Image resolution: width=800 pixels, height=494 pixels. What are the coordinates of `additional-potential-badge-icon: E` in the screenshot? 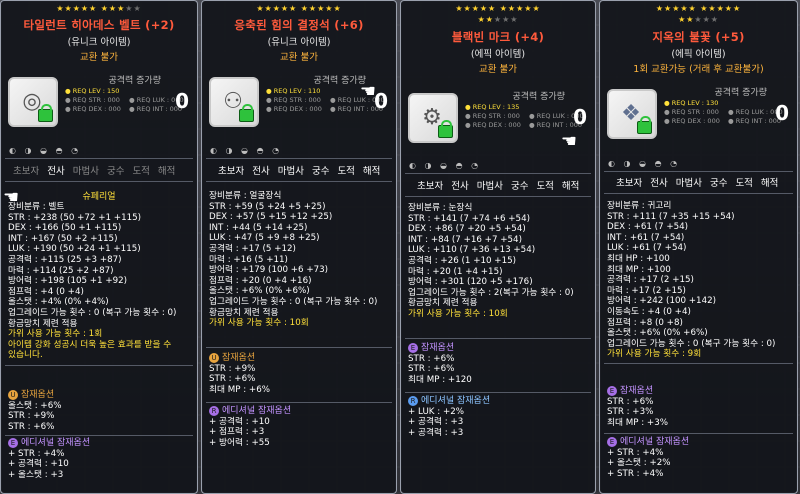 It's located at (13, 443).